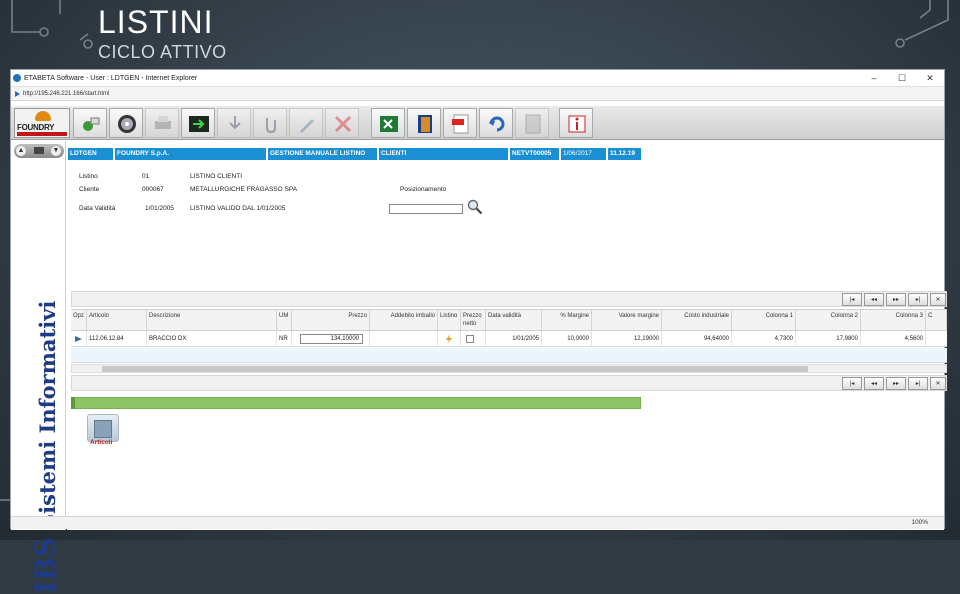 The height and width of the screenshot is (594, 960). Describe the element at coordinates (828, 321) in the screenshot. I see `col-colonna-2: Colonna 2` at that location.